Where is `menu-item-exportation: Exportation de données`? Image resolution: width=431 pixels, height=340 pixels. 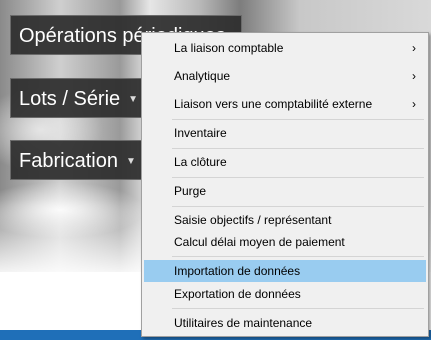 menu-item-exportation: Exportation de données is located at coordinates (285, 294).